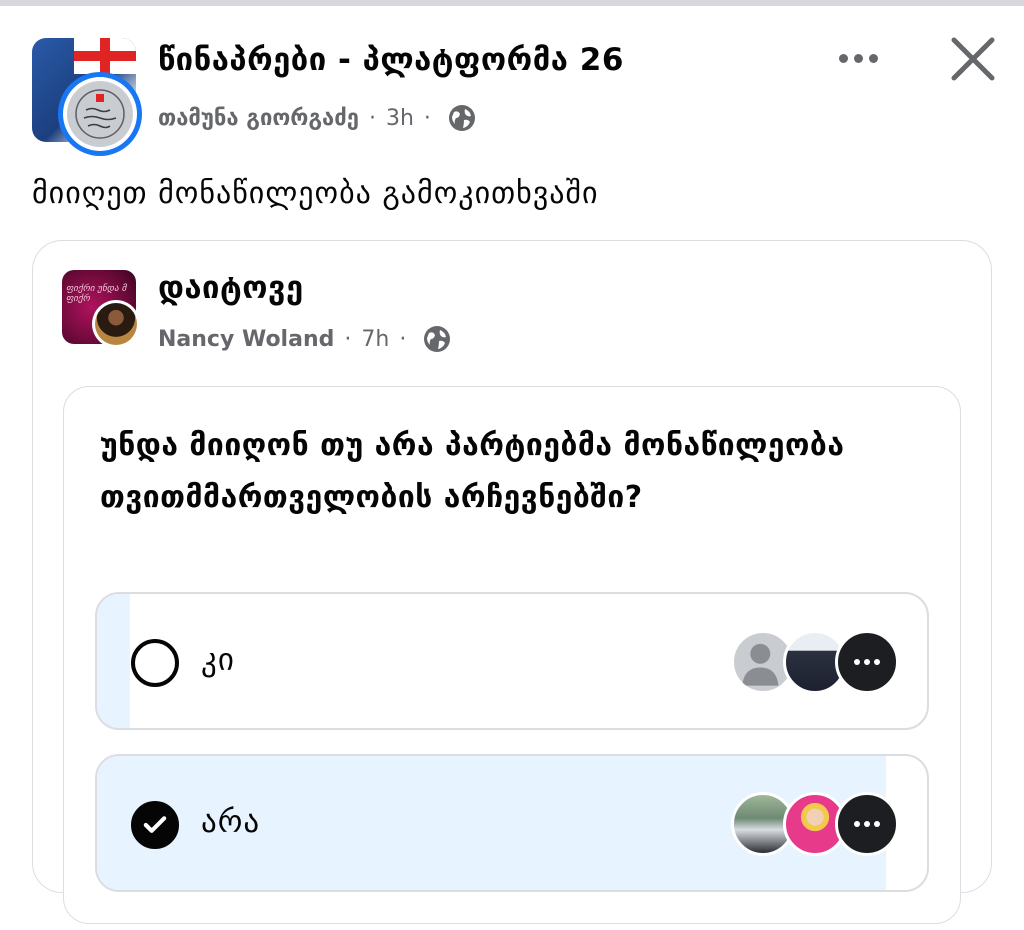 The image size is (1024, 930). I want to click on post-meta: თამუნა გიორგაძე · 3h ·, so click(317, 118).